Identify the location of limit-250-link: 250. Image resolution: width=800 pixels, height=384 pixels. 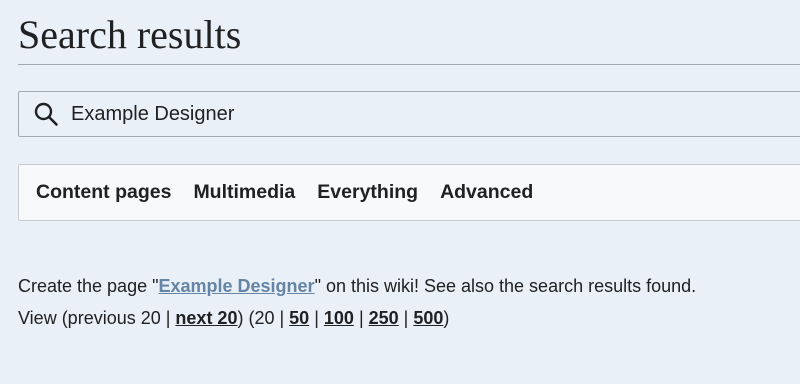
(384, 318).